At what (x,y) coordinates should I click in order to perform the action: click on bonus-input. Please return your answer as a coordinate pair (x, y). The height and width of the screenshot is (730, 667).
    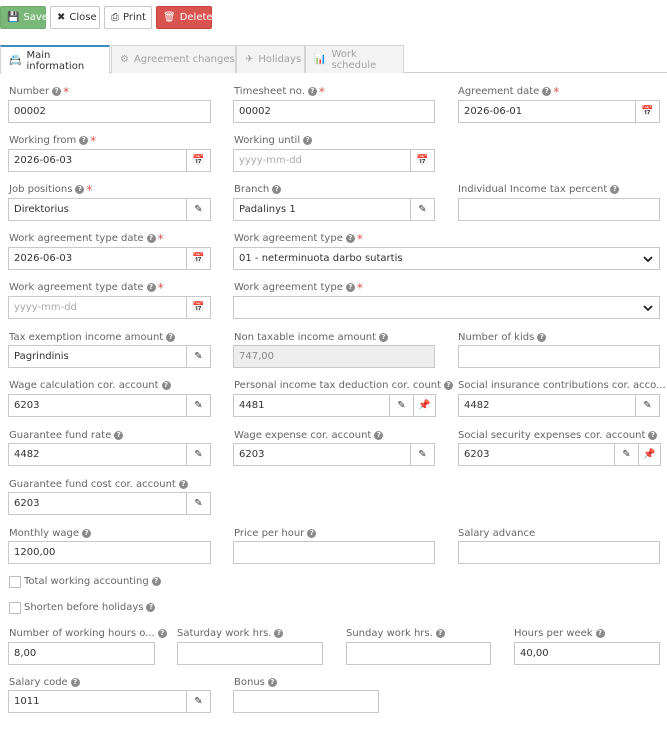
    Looking at the image, I should click on (306, 701).